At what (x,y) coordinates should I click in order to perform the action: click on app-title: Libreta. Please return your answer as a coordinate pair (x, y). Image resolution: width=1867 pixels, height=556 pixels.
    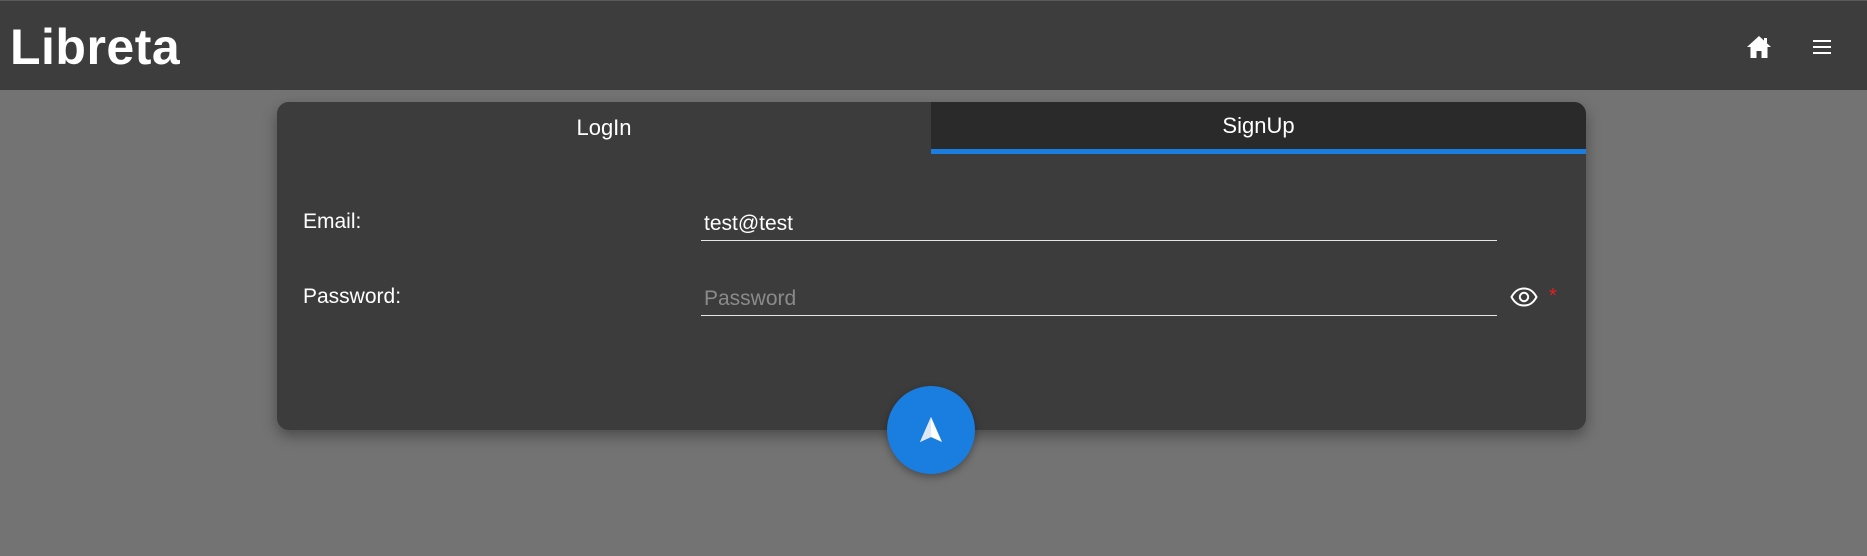
    Looking at the image, I should click on (95, 47).